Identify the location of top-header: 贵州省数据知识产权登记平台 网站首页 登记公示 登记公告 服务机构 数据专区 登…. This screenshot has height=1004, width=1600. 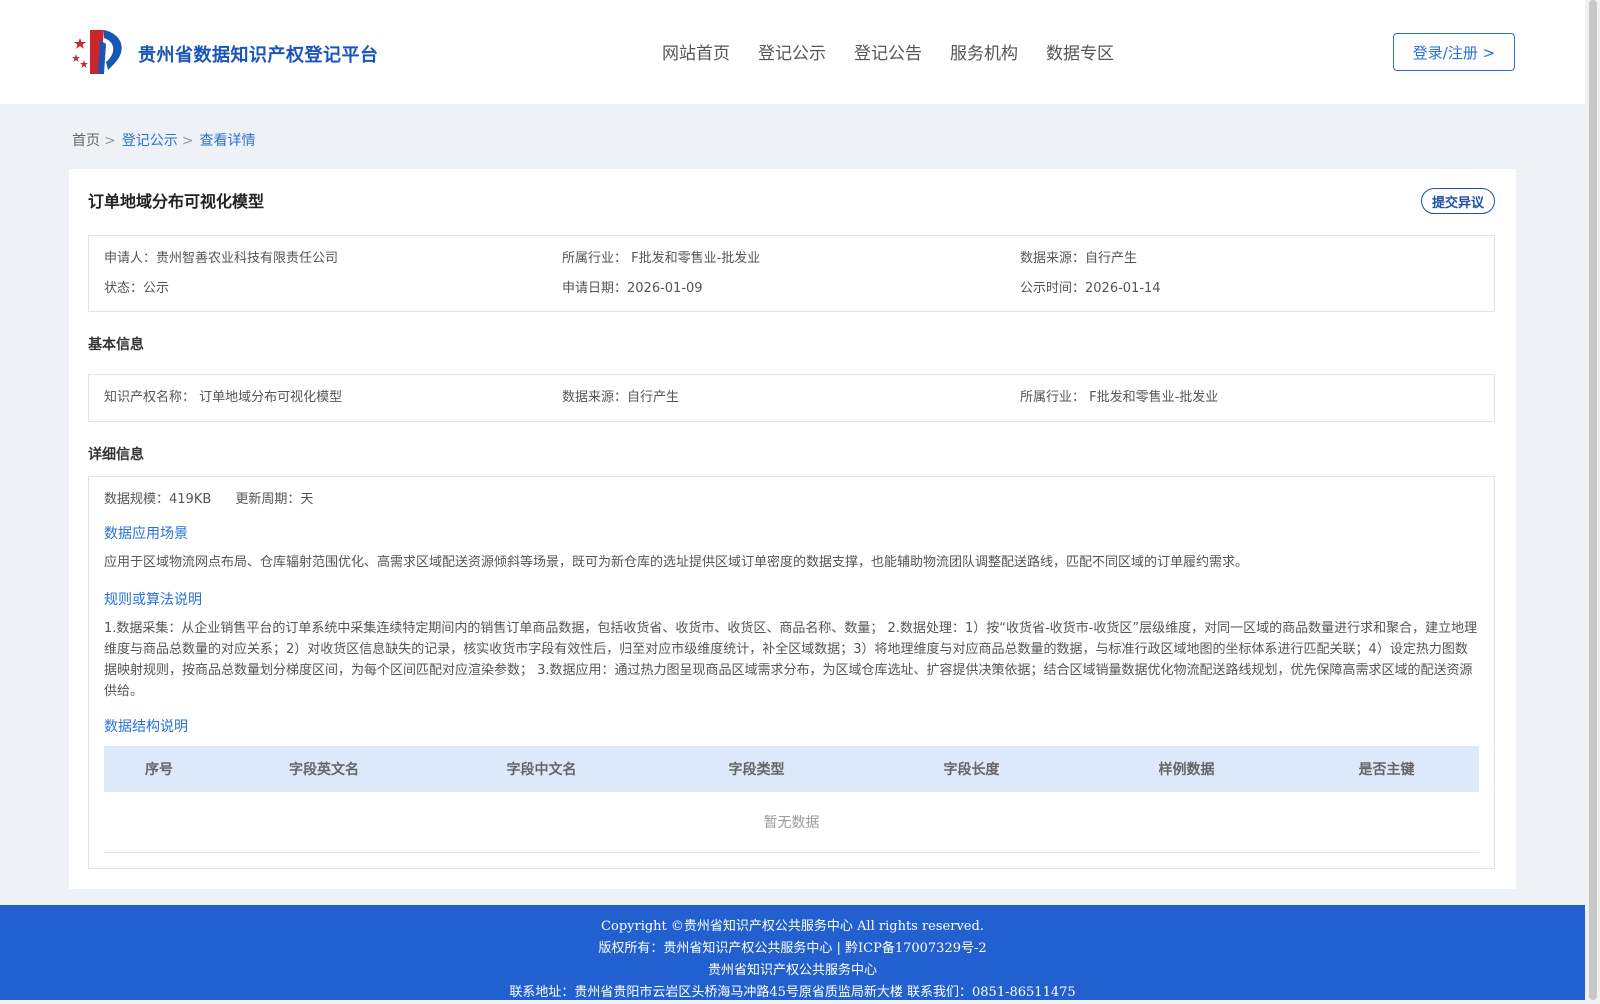
(792, 52).